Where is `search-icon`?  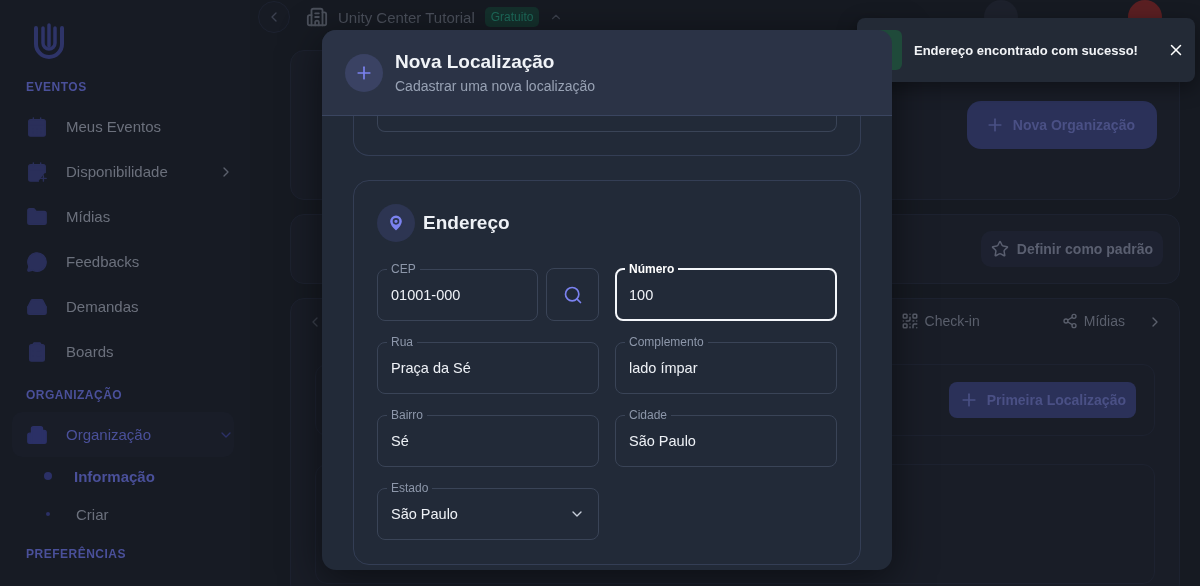
search-icon is located at coordinates (572, 294).